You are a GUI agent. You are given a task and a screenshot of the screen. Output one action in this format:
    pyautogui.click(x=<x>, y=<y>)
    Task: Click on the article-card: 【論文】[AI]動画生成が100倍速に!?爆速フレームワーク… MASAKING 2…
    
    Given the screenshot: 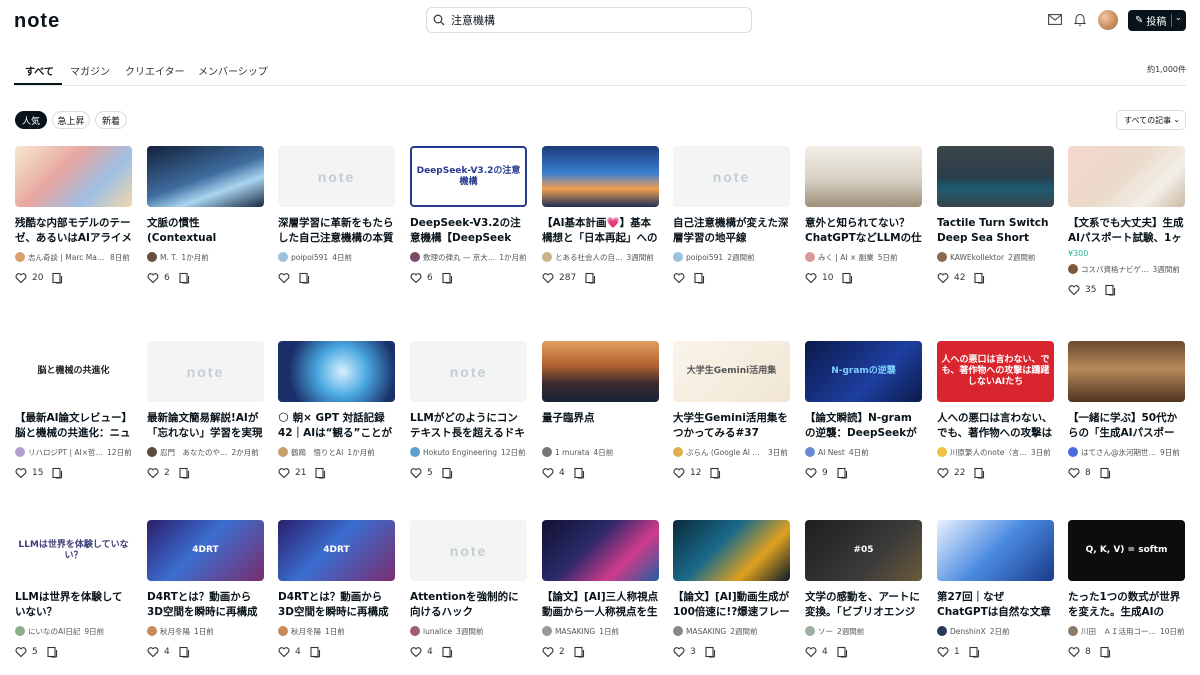 What is the action you would take?
    pyautogui.click(x=731, y=589)
    